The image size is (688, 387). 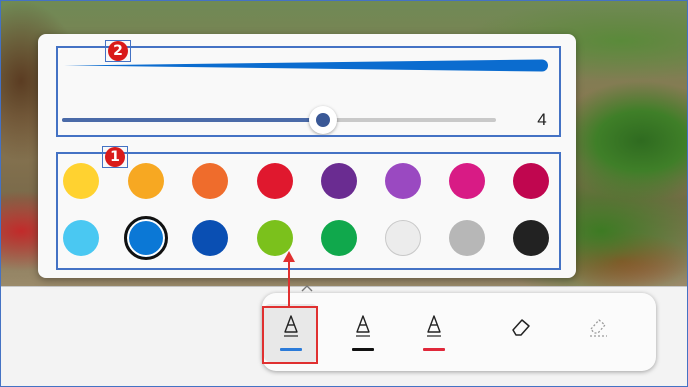 I want to click on highlight-box-pen, so click(x=290, y=335).